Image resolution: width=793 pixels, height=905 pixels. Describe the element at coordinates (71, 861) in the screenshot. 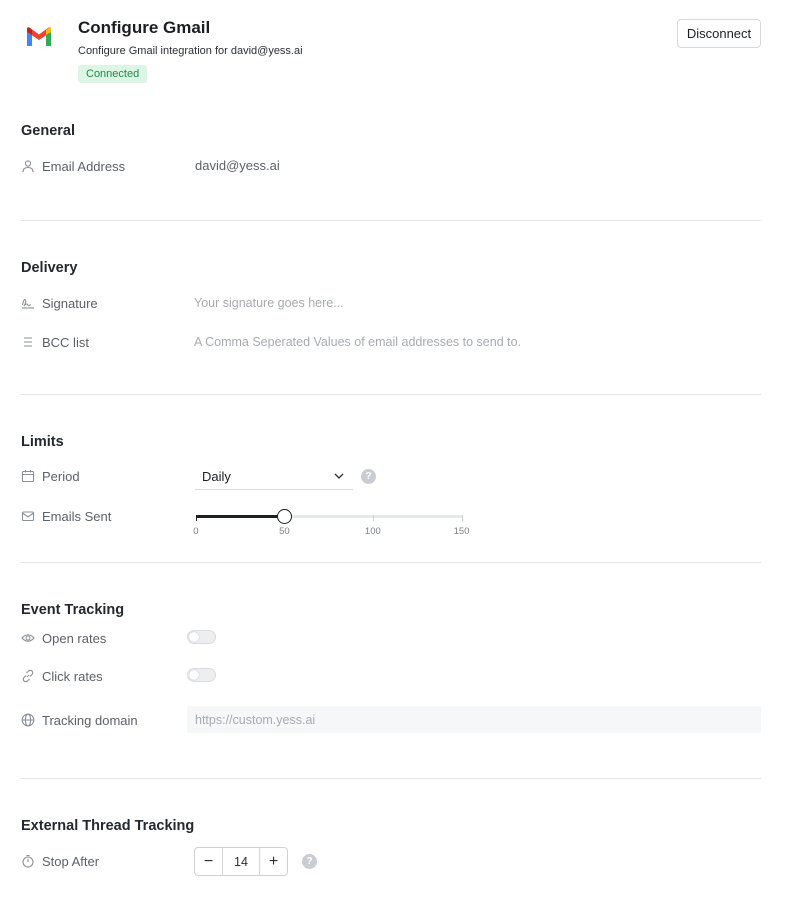

I see `stop-after-label-text: Stop After` at that location.